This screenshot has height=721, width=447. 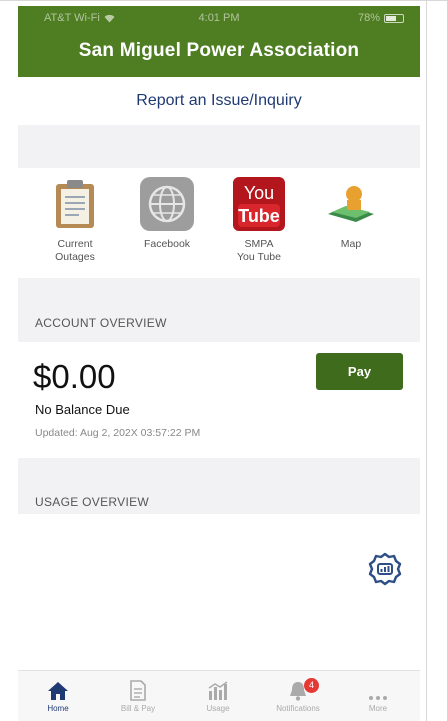 I want to click on tab-more: More, so click(x=378, y=696).